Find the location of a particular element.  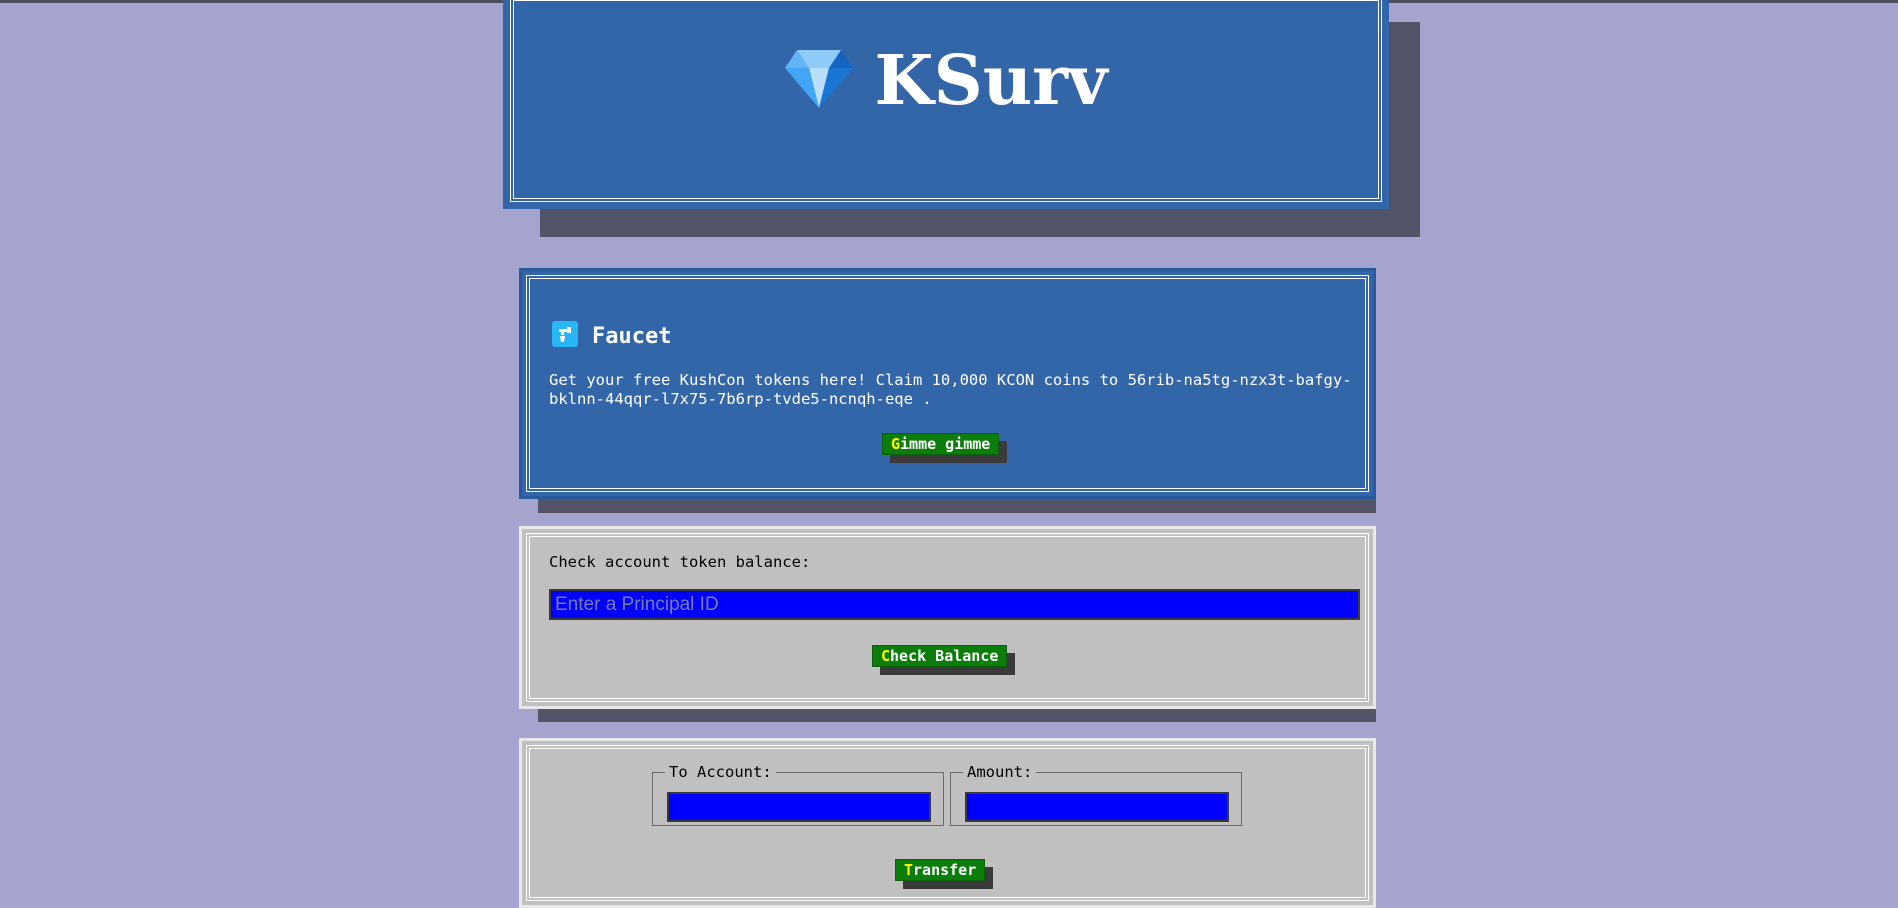

gimme-gimme-button: Gimme gimme is located at coordinates (941, 444).